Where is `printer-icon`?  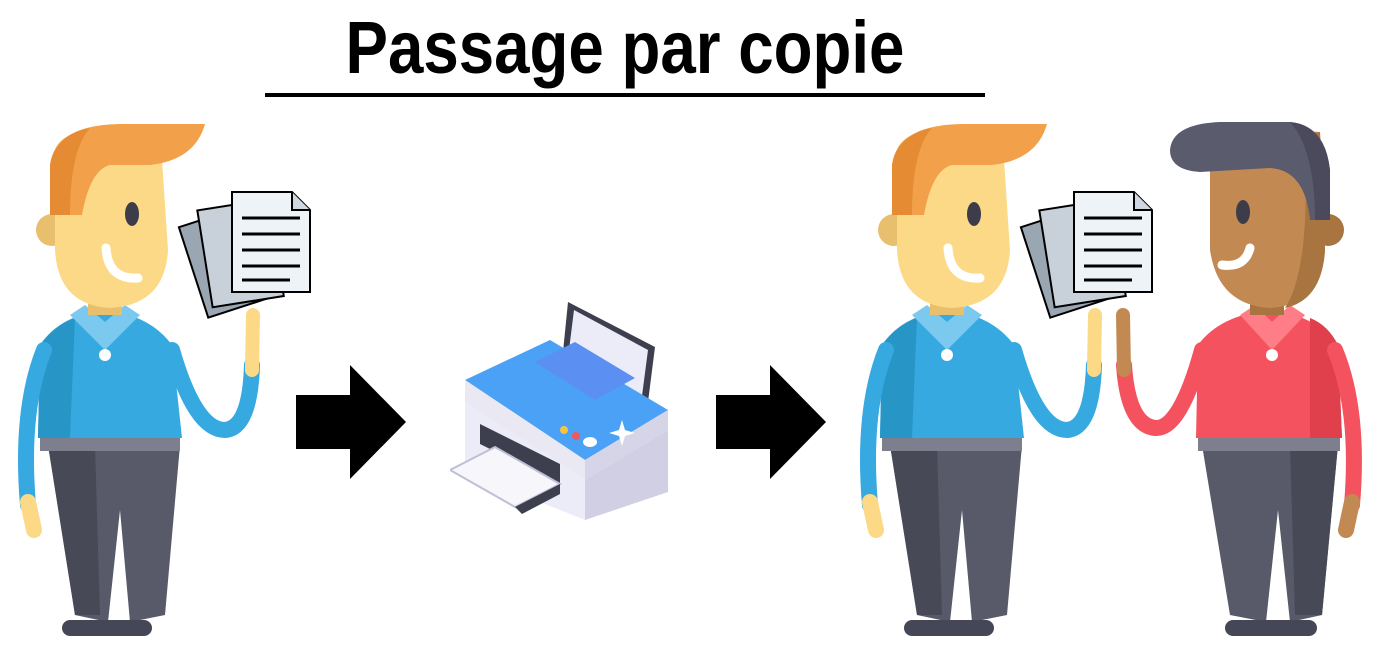 printer-icon is located at coordinates (562, 407).